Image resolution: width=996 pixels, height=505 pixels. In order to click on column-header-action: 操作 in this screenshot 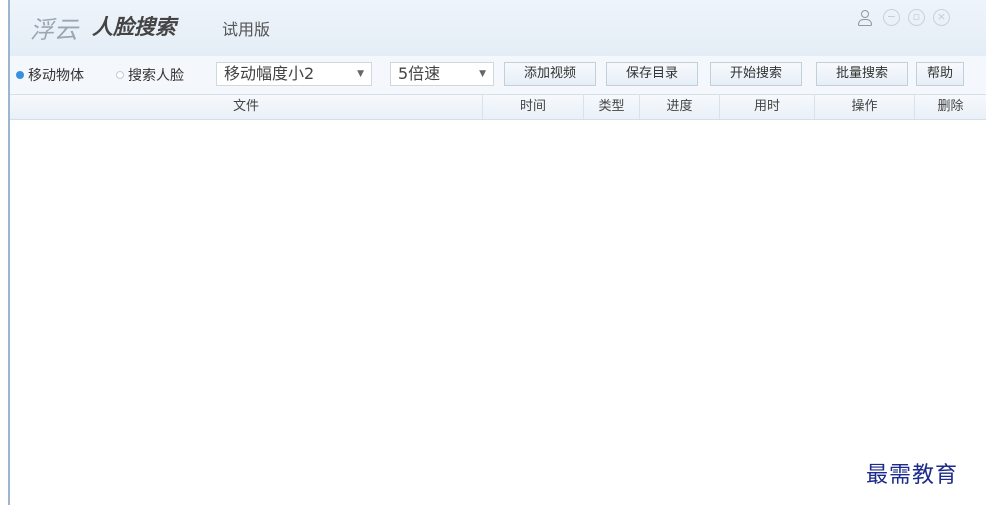, I will do `click(865, 107)`.